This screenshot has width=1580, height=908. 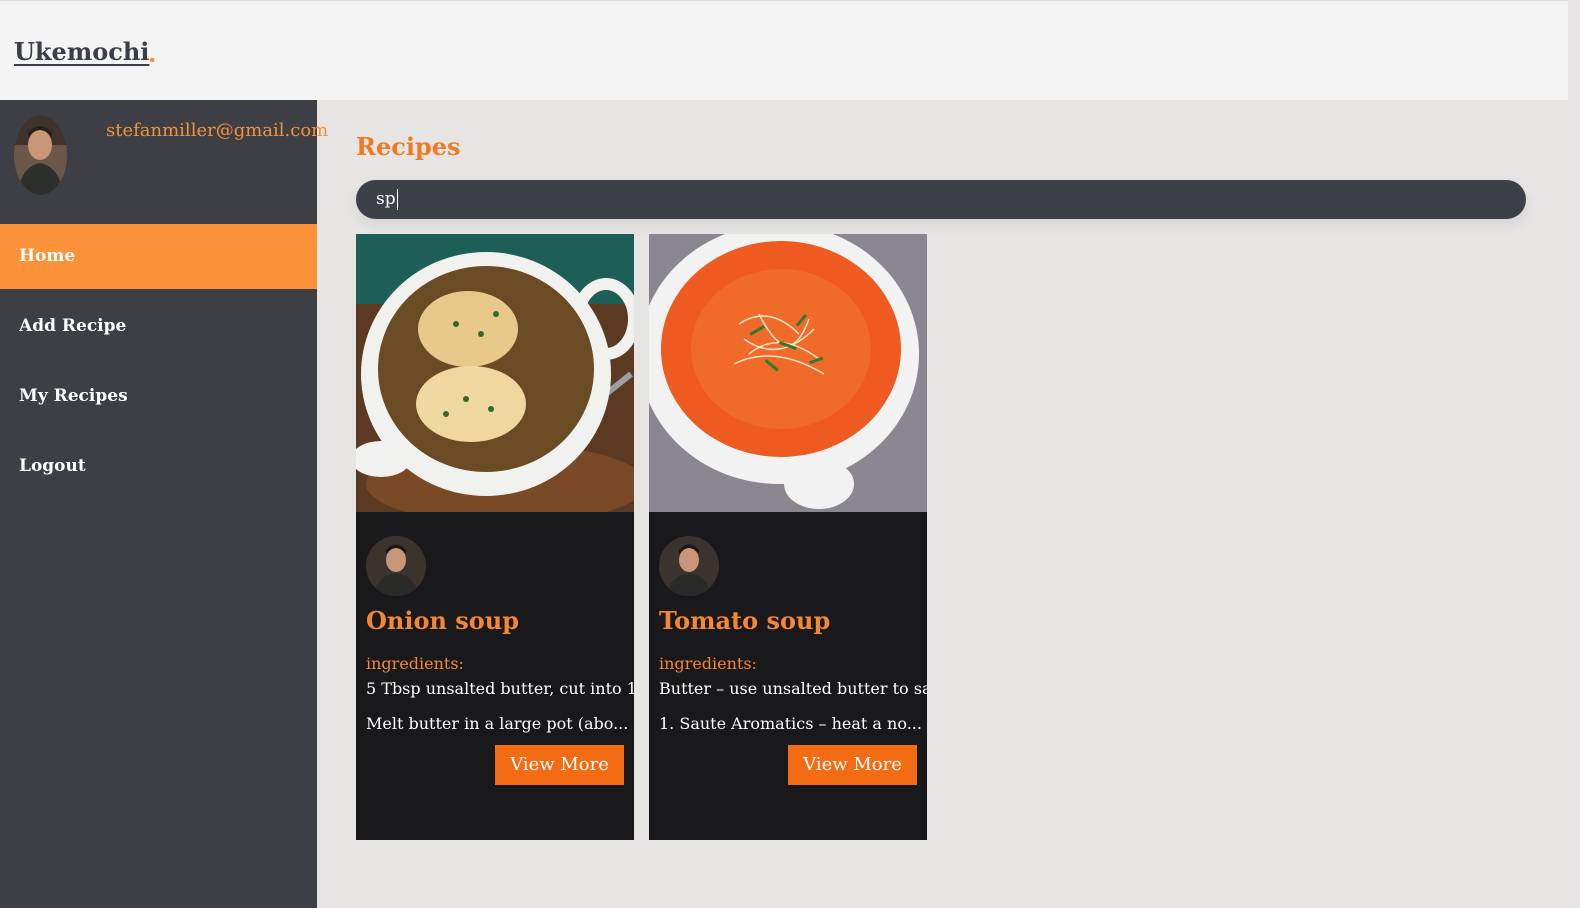 What do you see at coordinates (941, 199) in the screenshot?
I see `search-input: sp` at bounding box center [941, 199].